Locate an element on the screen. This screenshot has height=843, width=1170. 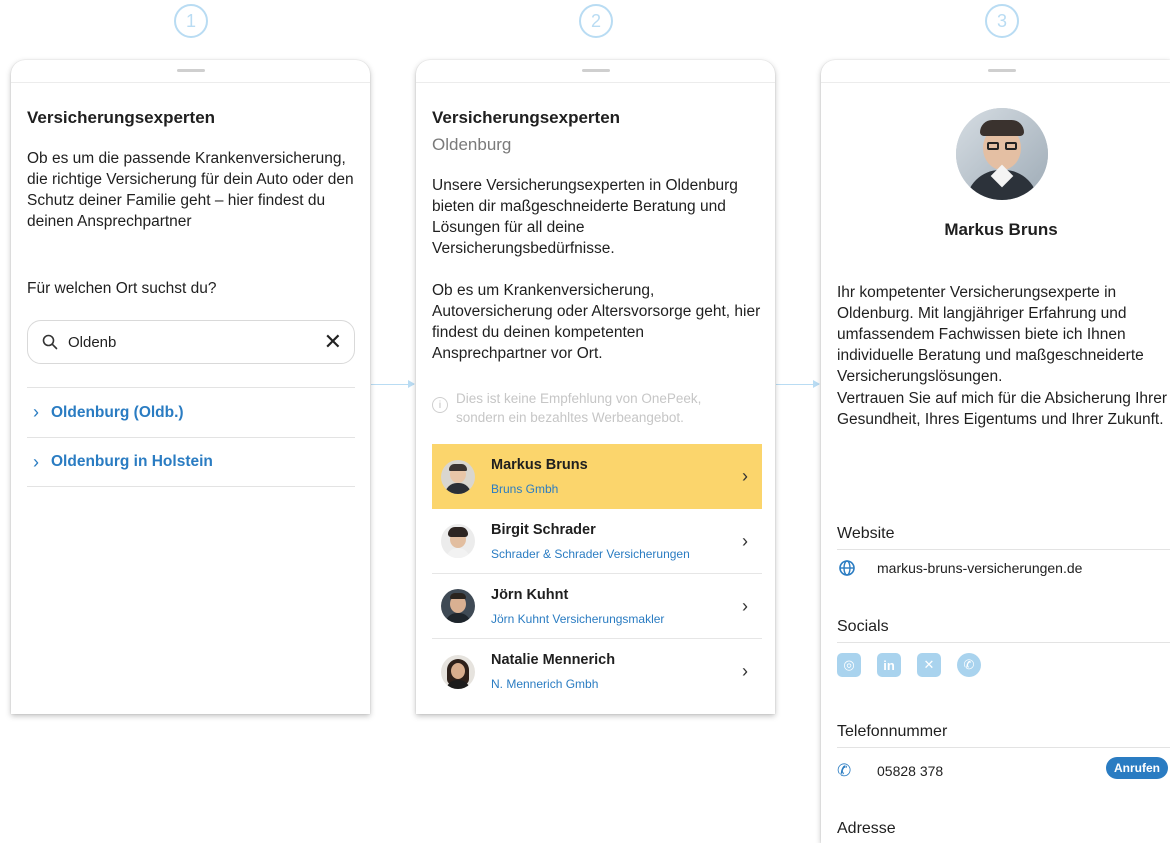
instagram-icon: ◎ is located at coordinates (849, 665).